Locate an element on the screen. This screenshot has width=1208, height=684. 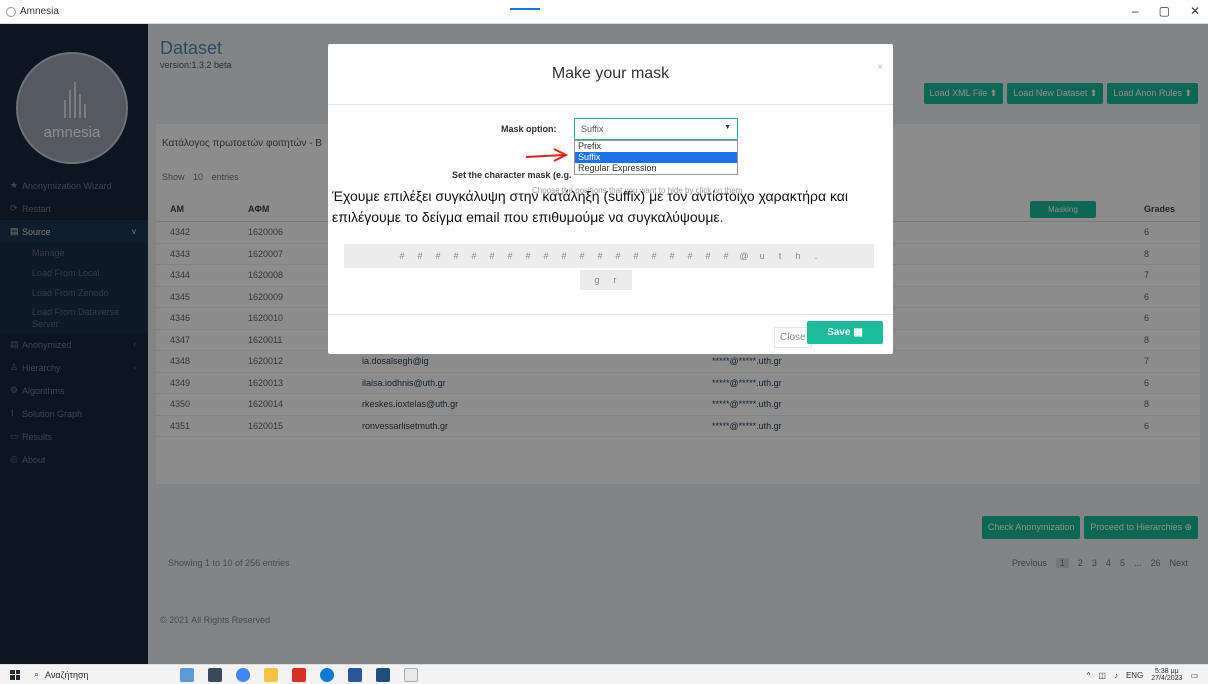
char-position: @ is located at coordinates (744, 256).